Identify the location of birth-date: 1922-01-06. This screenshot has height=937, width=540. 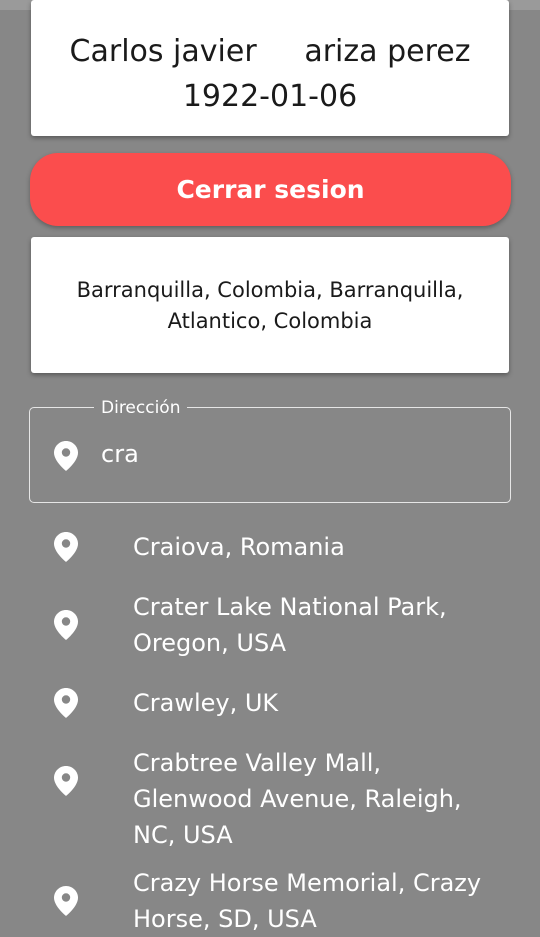
(270, 96).